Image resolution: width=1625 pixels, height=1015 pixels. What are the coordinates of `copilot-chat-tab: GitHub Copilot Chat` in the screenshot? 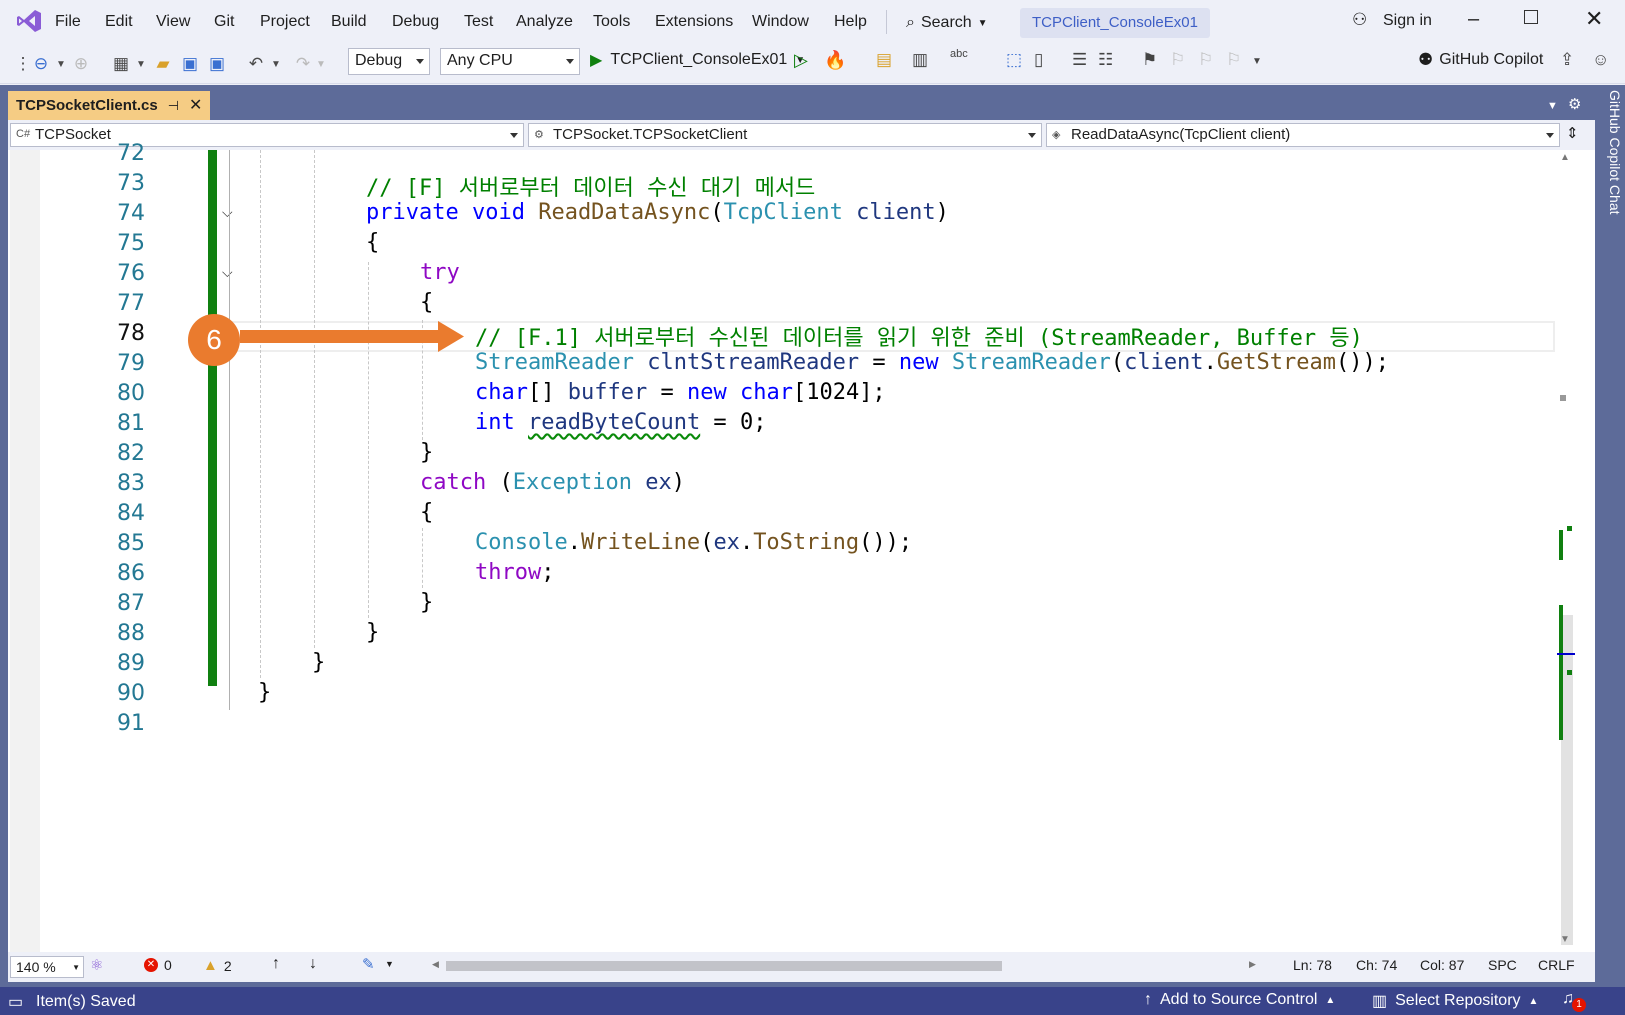 It's located at (1610, 152).